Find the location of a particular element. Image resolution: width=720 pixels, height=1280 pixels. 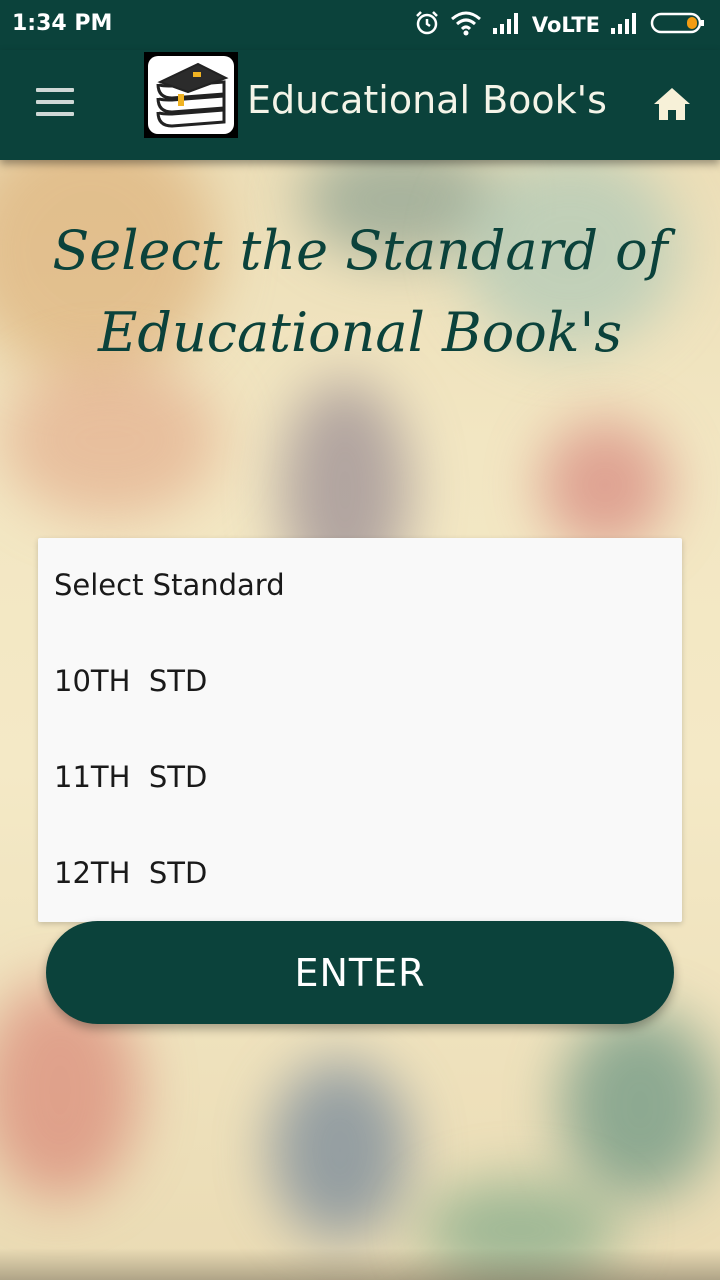

app-title: Educational Book's is located at coordinates (427, 100).